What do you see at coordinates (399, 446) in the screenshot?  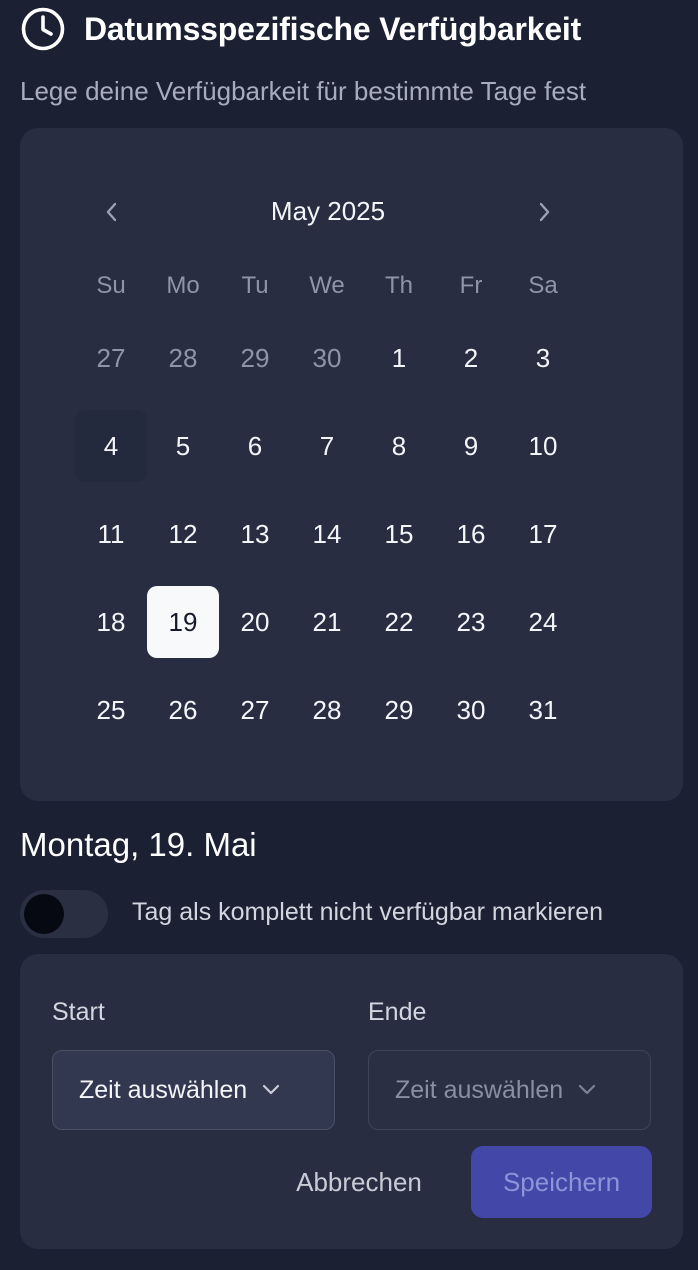 I see `calendar-day: 8` at bounding box center [399, 446].